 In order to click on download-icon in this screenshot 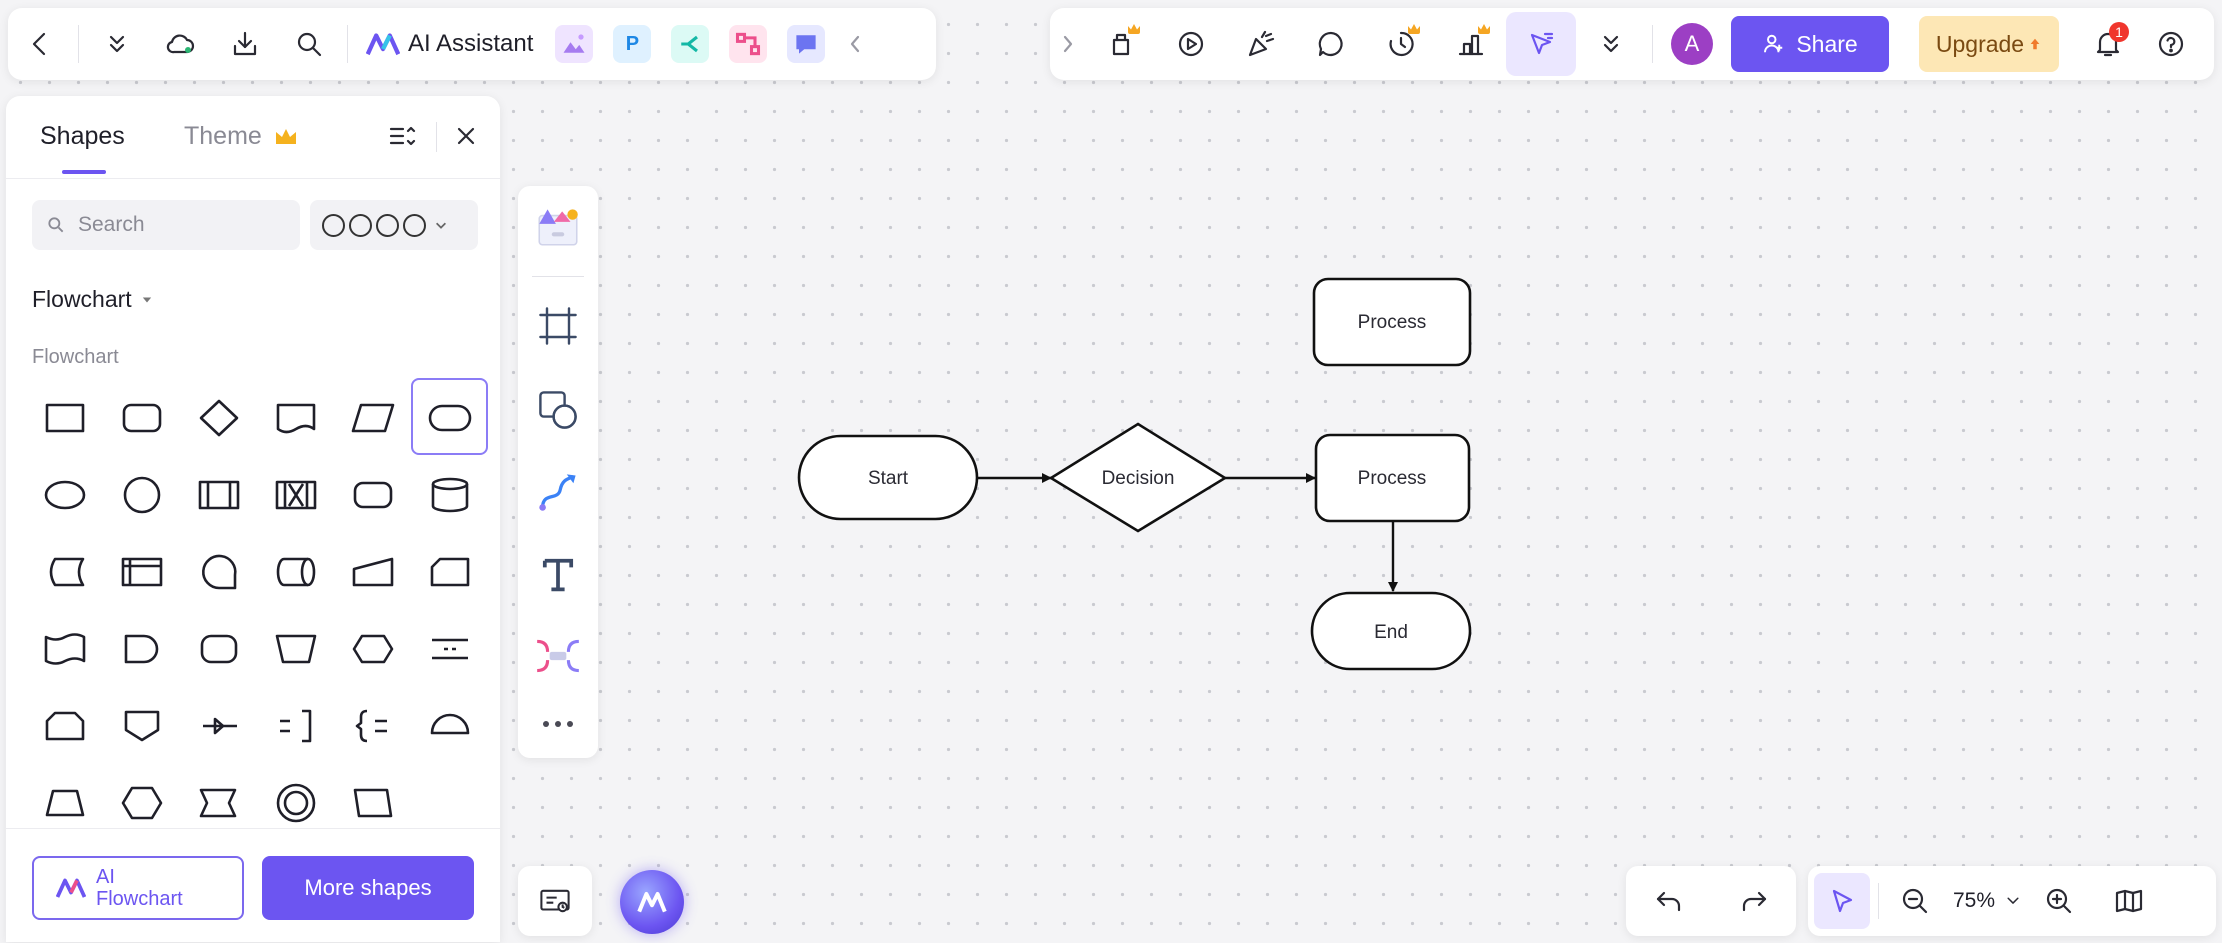, I will do `click(245, 44)`.